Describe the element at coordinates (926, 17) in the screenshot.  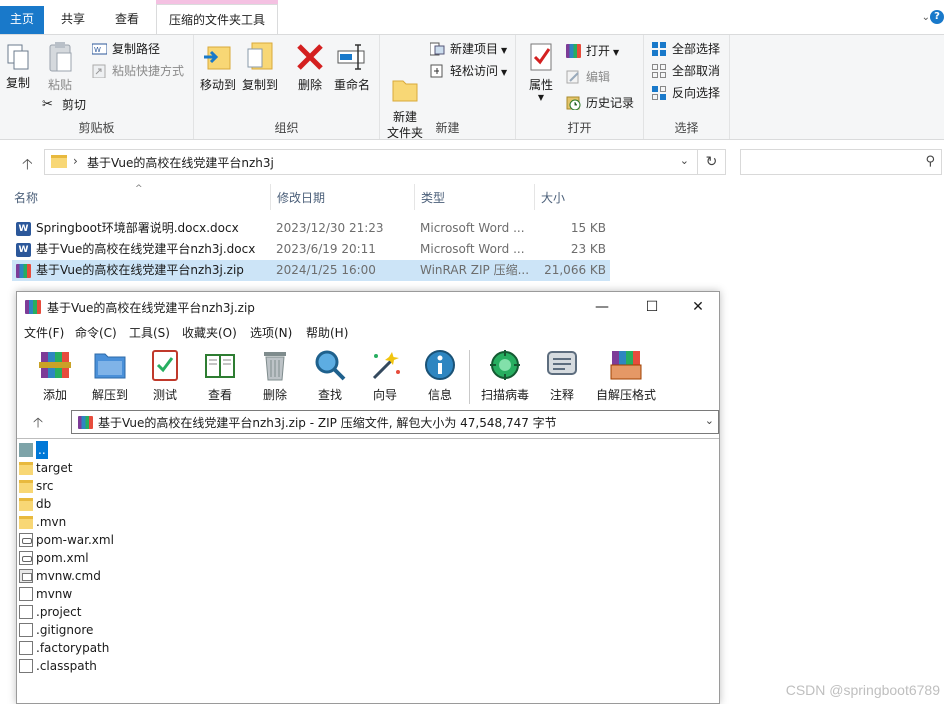
I see `ribbon-collapse-icon: ⌄` at that location.